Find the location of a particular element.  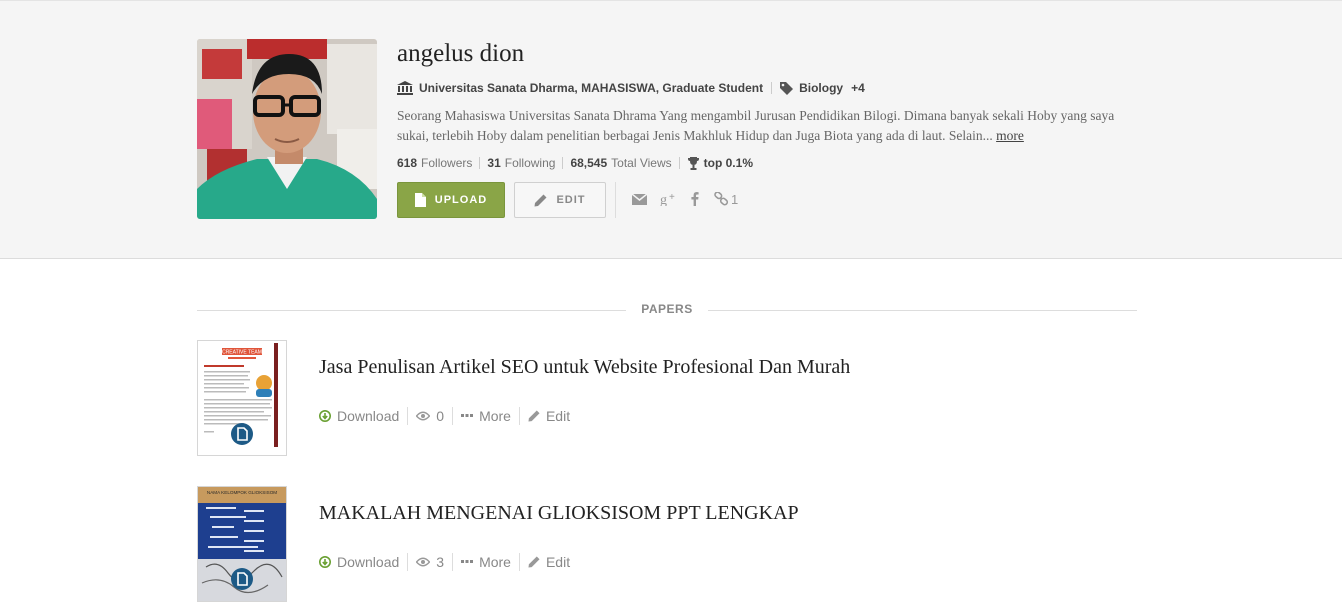

avatar is located at coordinates (287, 129).